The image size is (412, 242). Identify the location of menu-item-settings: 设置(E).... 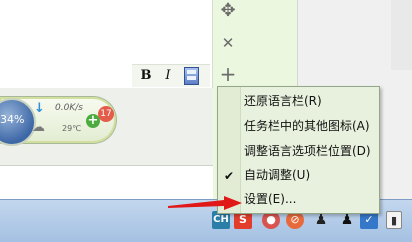
(310, 199).